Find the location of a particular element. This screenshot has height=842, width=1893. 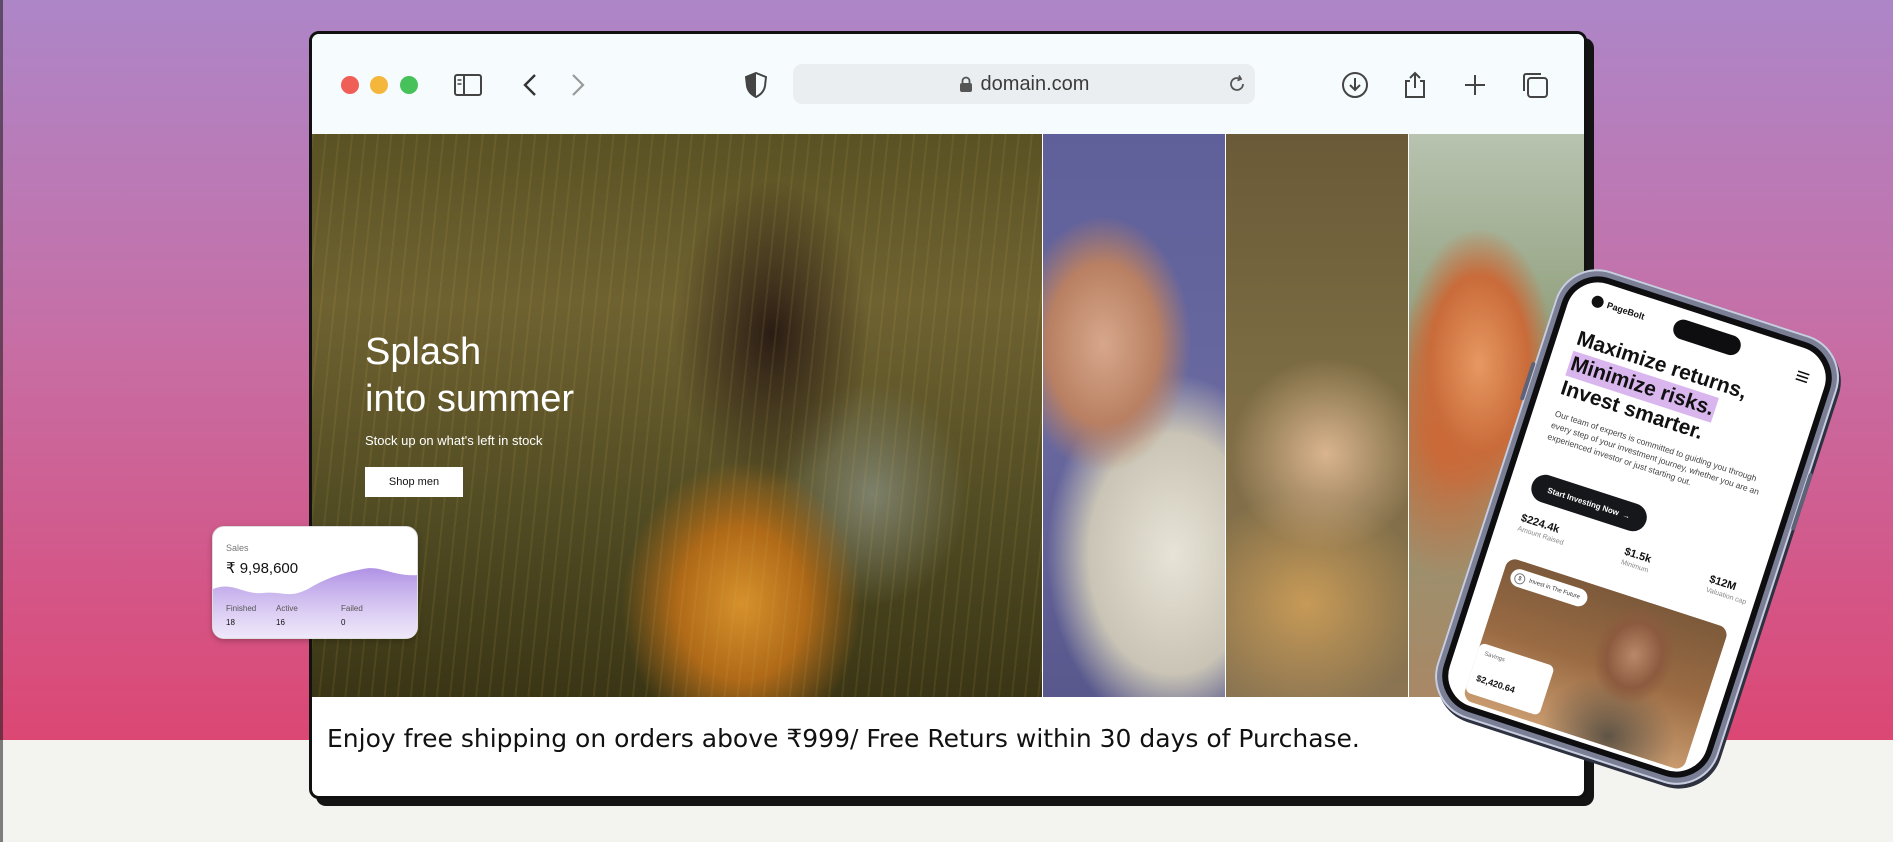

forward-icon is located at coordinates (578, 85).